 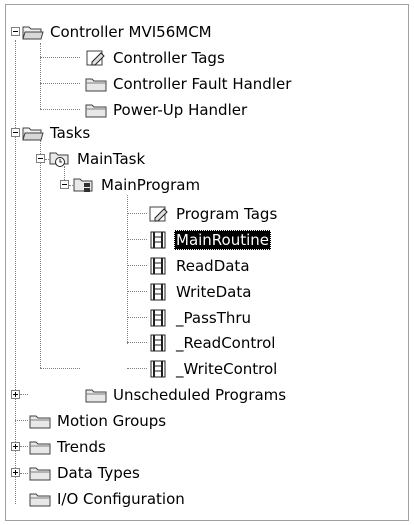 I want to click on tree-node-trends: Trends, so click(x=68, y=447).